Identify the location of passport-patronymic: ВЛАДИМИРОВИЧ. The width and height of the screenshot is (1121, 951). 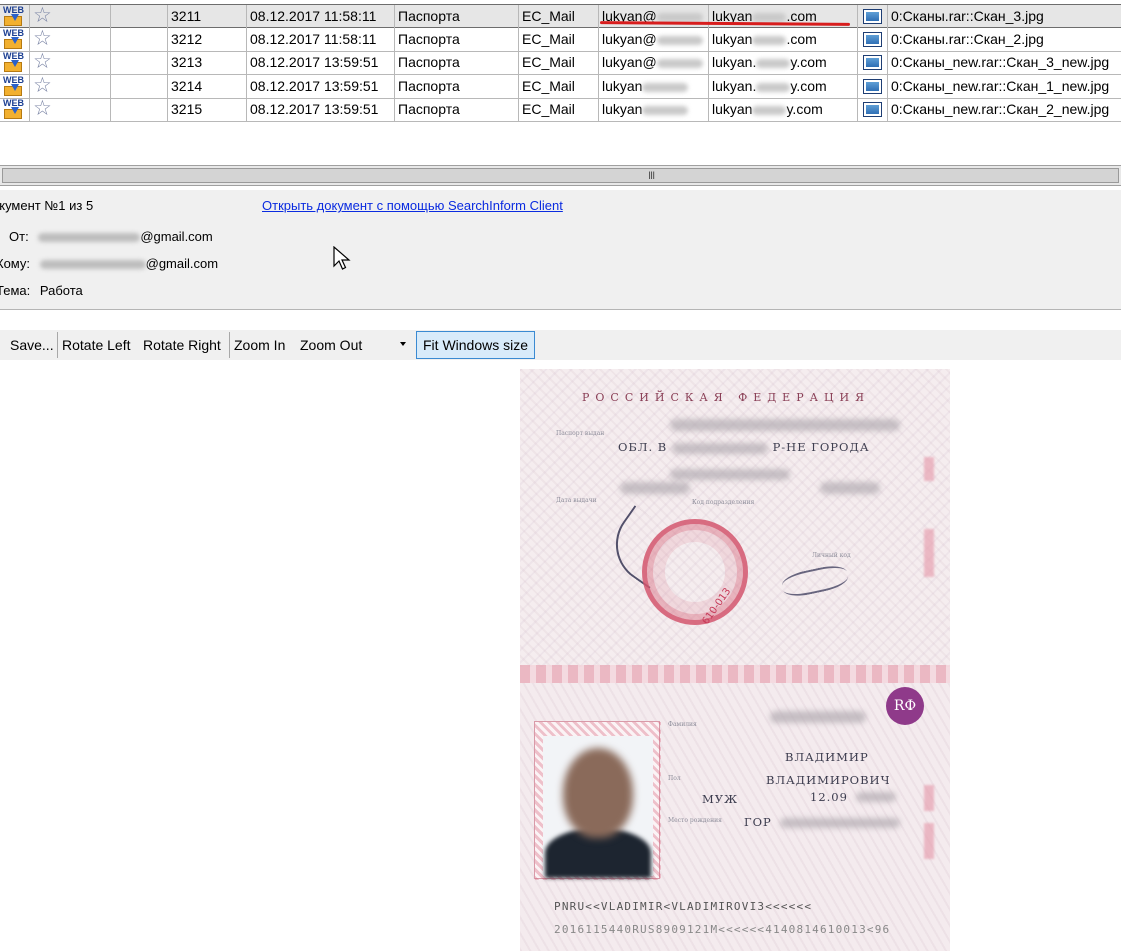
(828, 780).